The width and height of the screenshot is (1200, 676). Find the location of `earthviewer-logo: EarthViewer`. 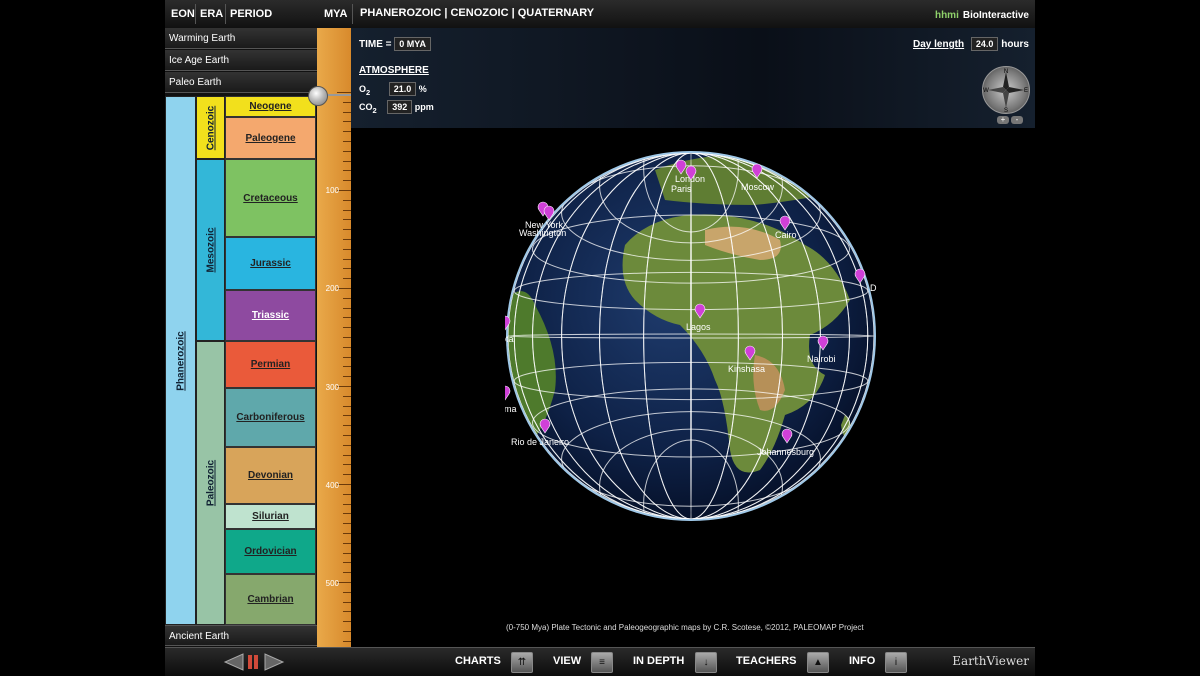

earthviewer-logo: EarthViewer is located at coordinates (990, 661).